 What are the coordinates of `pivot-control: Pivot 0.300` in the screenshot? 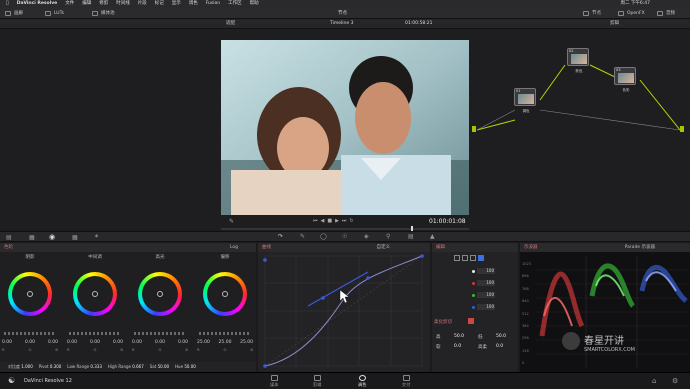 It's located at (50, 367).